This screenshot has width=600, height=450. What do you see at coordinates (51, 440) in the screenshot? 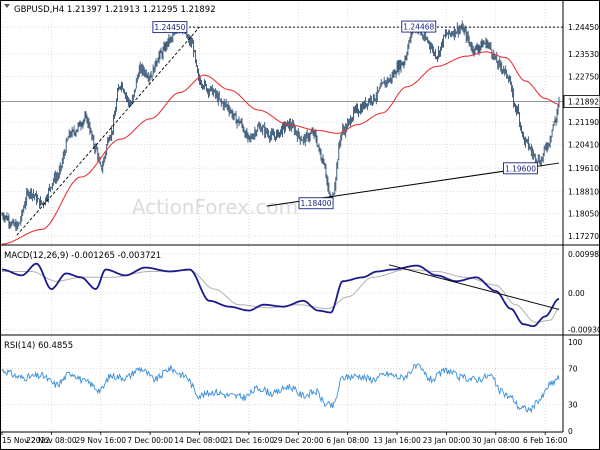
I see `x-tick-label: 22 Nov 08:00` at bounding box center [51, 440].